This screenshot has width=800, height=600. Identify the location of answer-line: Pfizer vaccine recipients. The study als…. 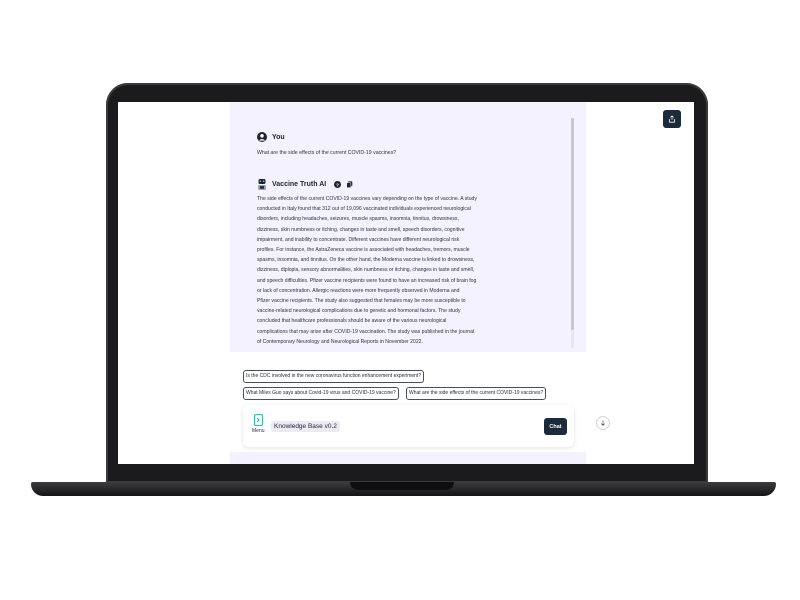
(361, 301).